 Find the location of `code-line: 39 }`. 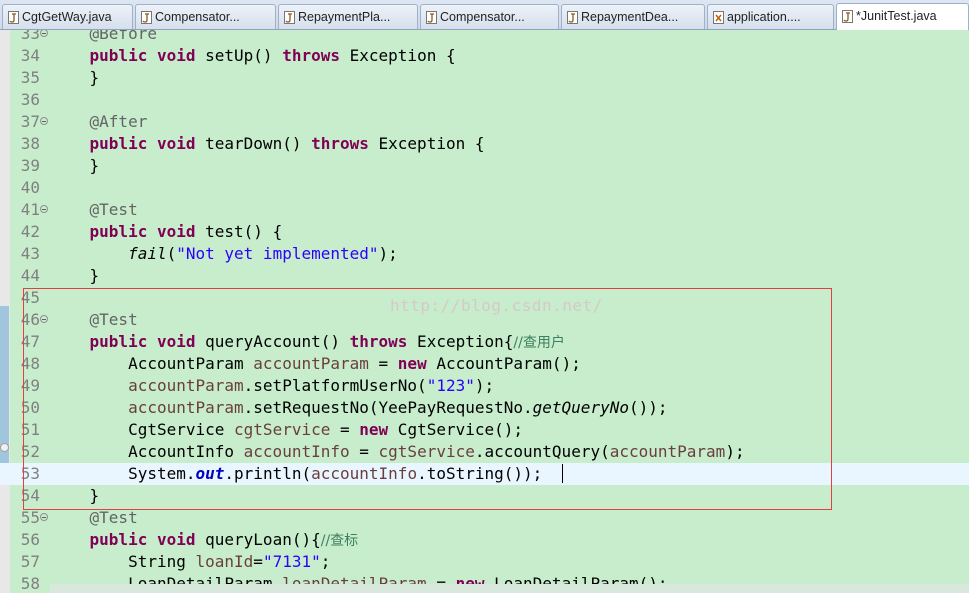

code-line: 39 } is located at coordinates (484, 166).